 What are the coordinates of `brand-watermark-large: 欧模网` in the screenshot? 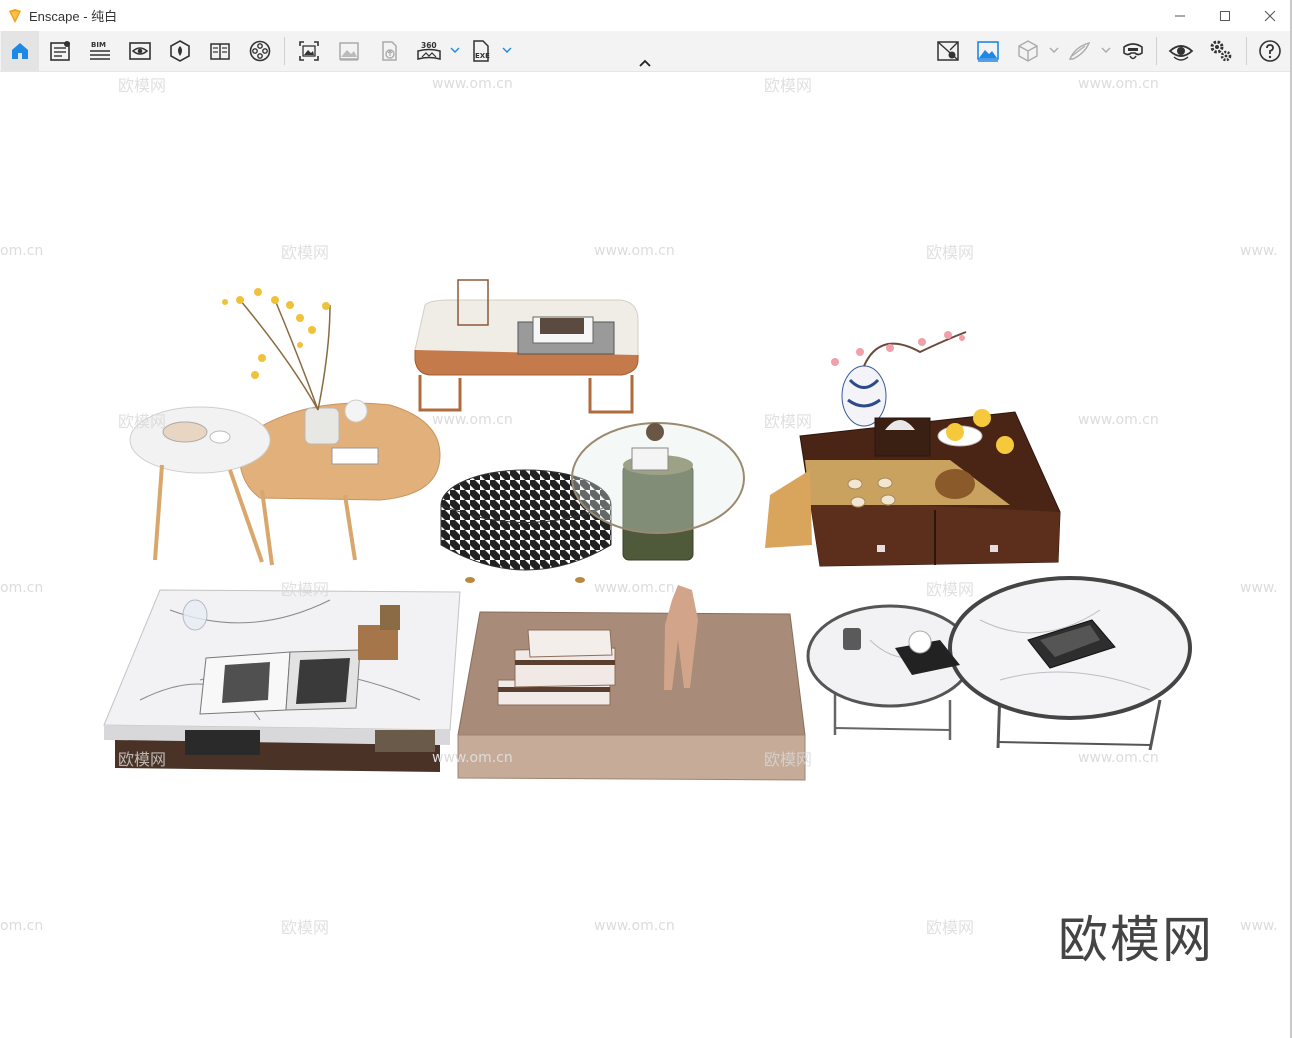 It's located at (1136, 940).